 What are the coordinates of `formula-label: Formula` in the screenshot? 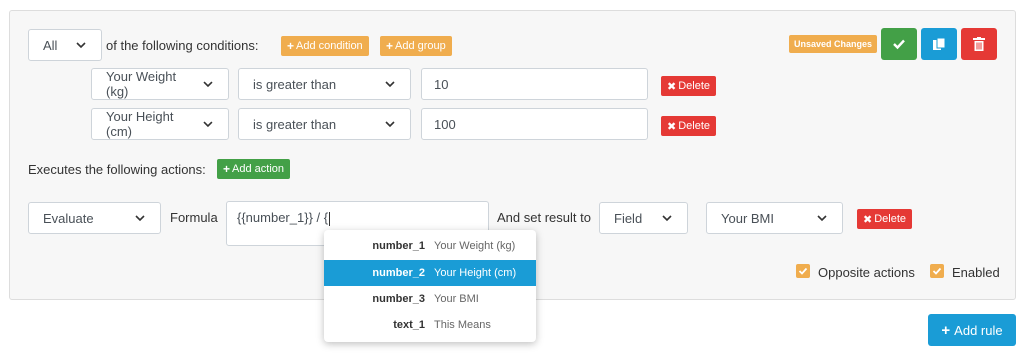 It's located at (194, 217).